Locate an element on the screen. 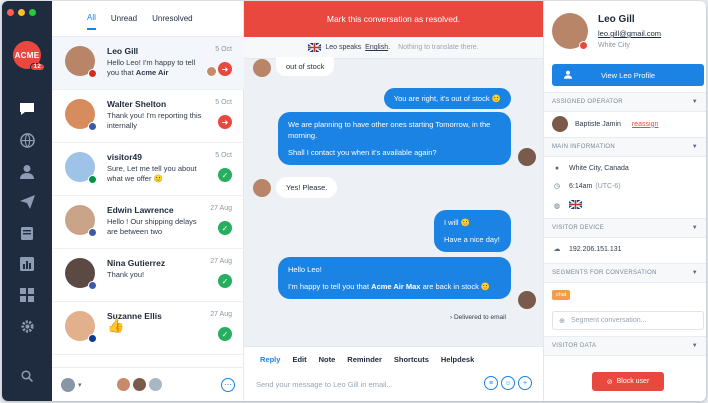 The height and width of the screenshot is (403, 708). globe-icon: ◍ is located at coordinates (557, 206).